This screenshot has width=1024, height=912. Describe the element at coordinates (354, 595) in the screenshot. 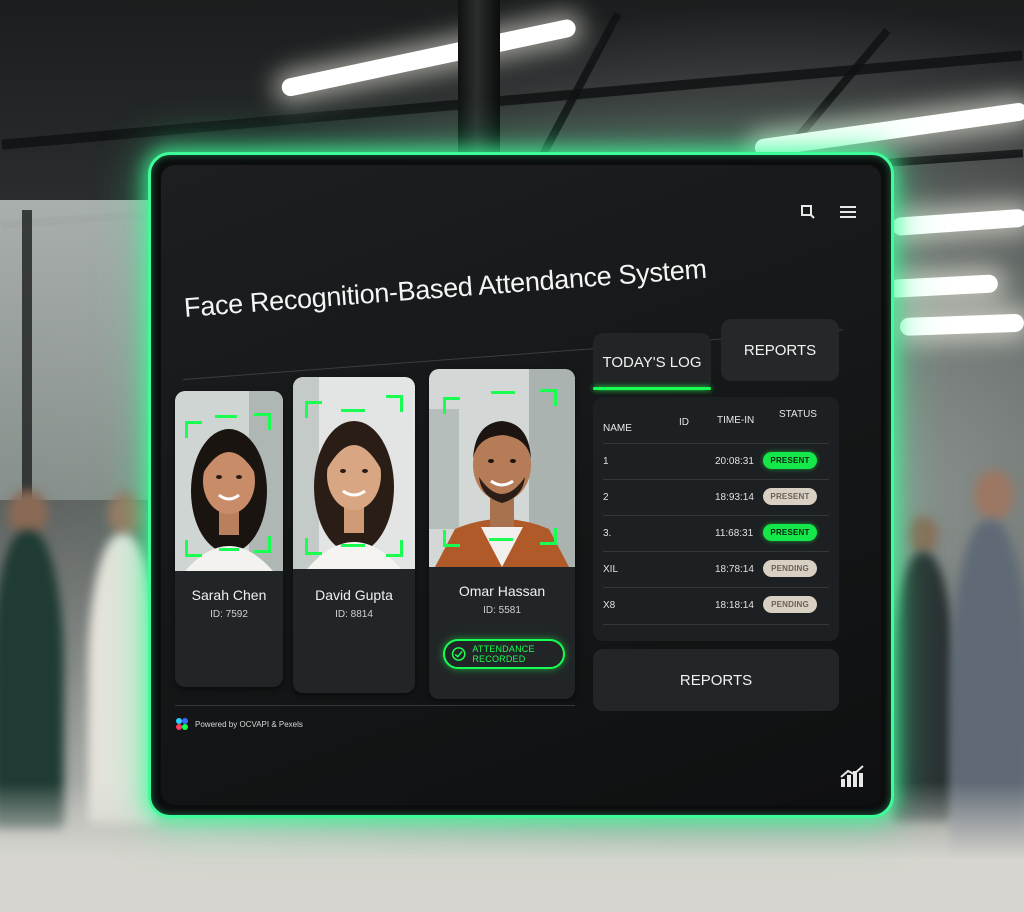

I see `person-name: David Gupta` at that location.